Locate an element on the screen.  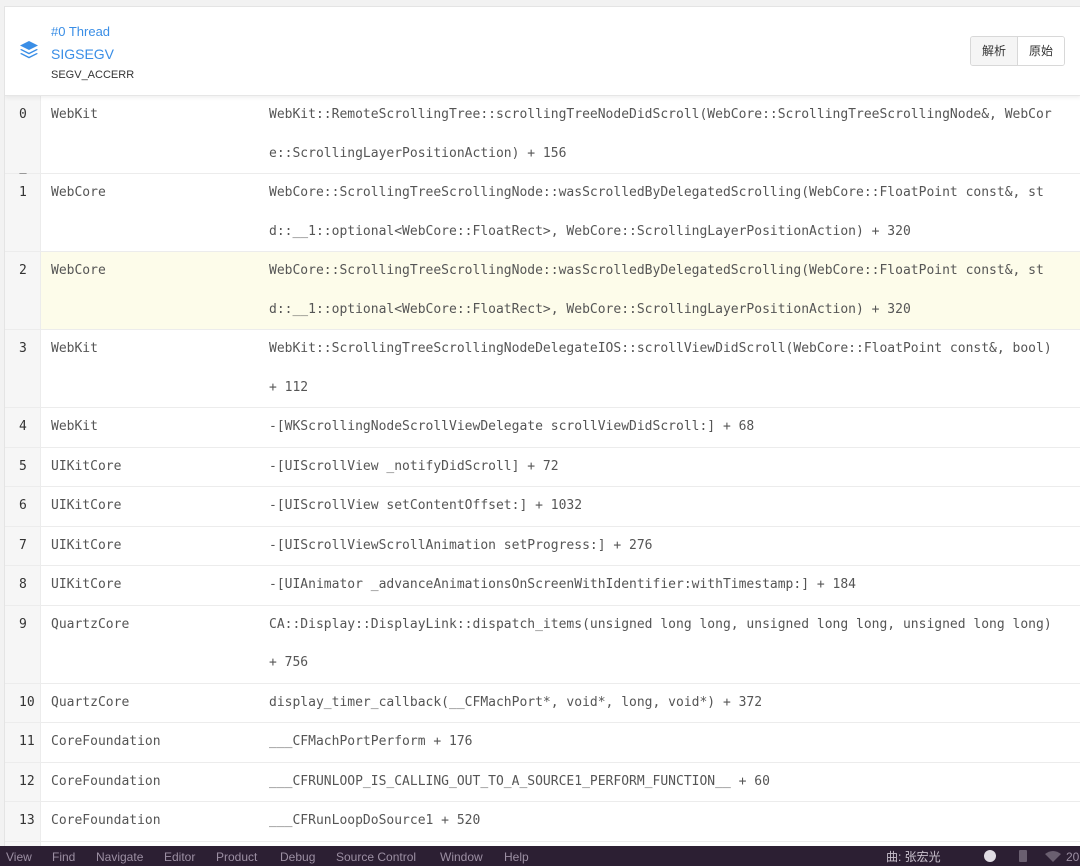
frame-index: 0 is located at coordinates (23, 134).